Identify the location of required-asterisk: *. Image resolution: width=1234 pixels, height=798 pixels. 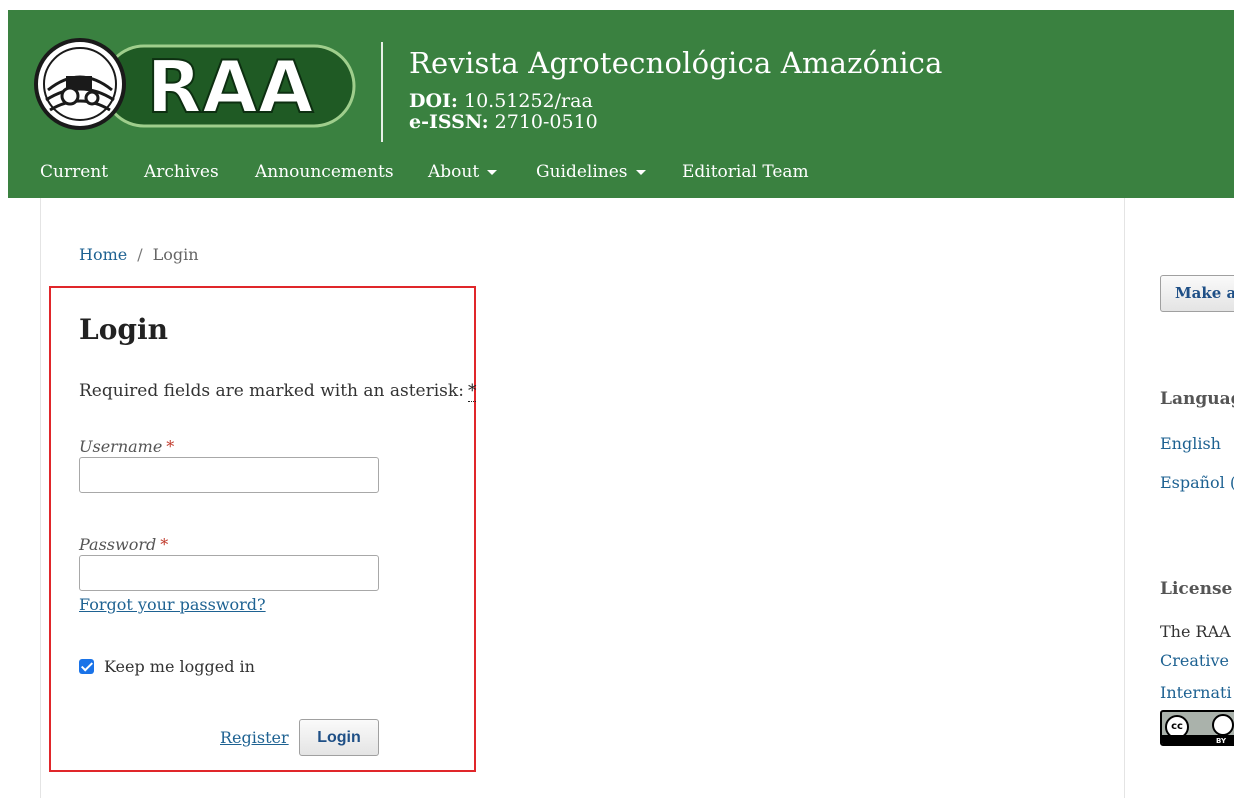
(472, 391).